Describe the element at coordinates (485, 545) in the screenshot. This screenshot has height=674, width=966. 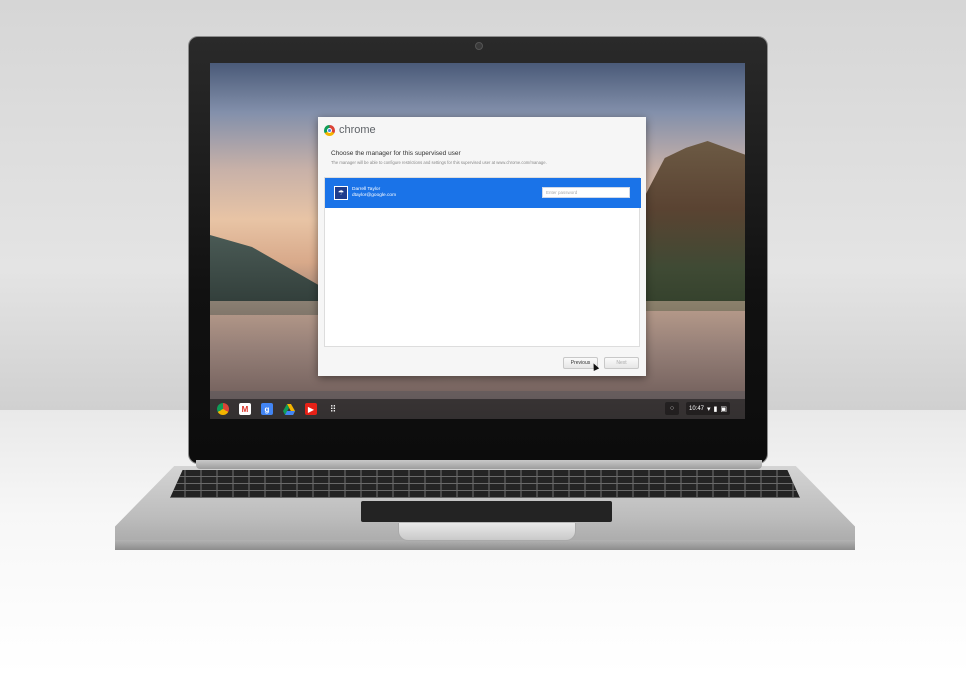
I see `laptop-front-edge` at that location.